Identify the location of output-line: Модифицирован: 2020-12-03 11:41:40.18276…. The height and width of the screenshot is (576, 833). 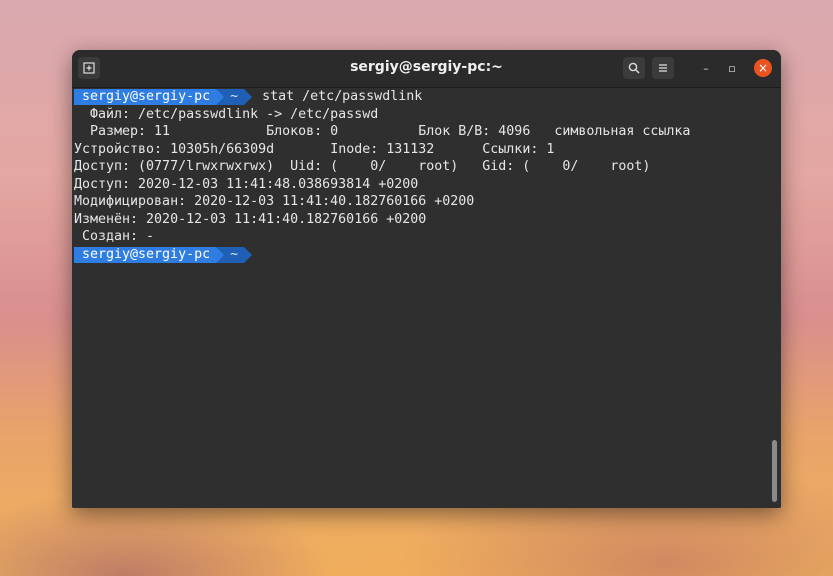
(274, 201).